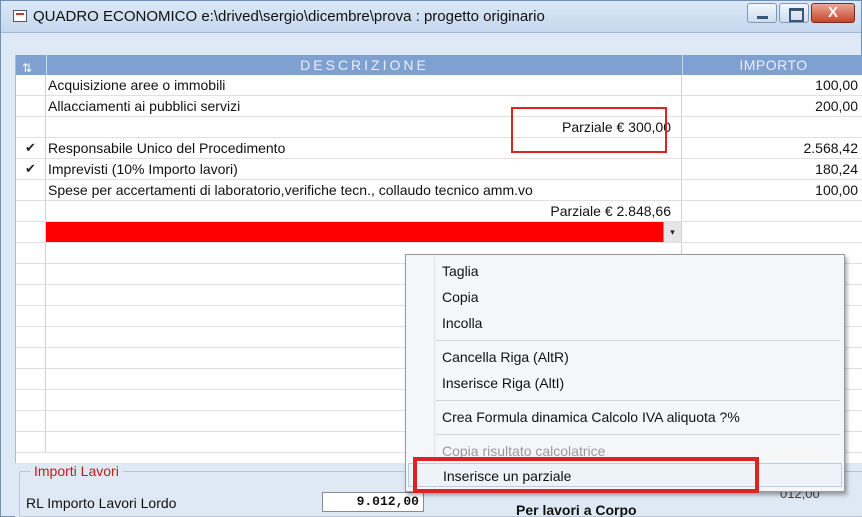 Image resolution: width=862 pixels, height=517 pixels. What do you see at coordinates (625, 271) in the screenshot?
I see `menu-item-taglia: Taglia` at bounding box center [625, 271].